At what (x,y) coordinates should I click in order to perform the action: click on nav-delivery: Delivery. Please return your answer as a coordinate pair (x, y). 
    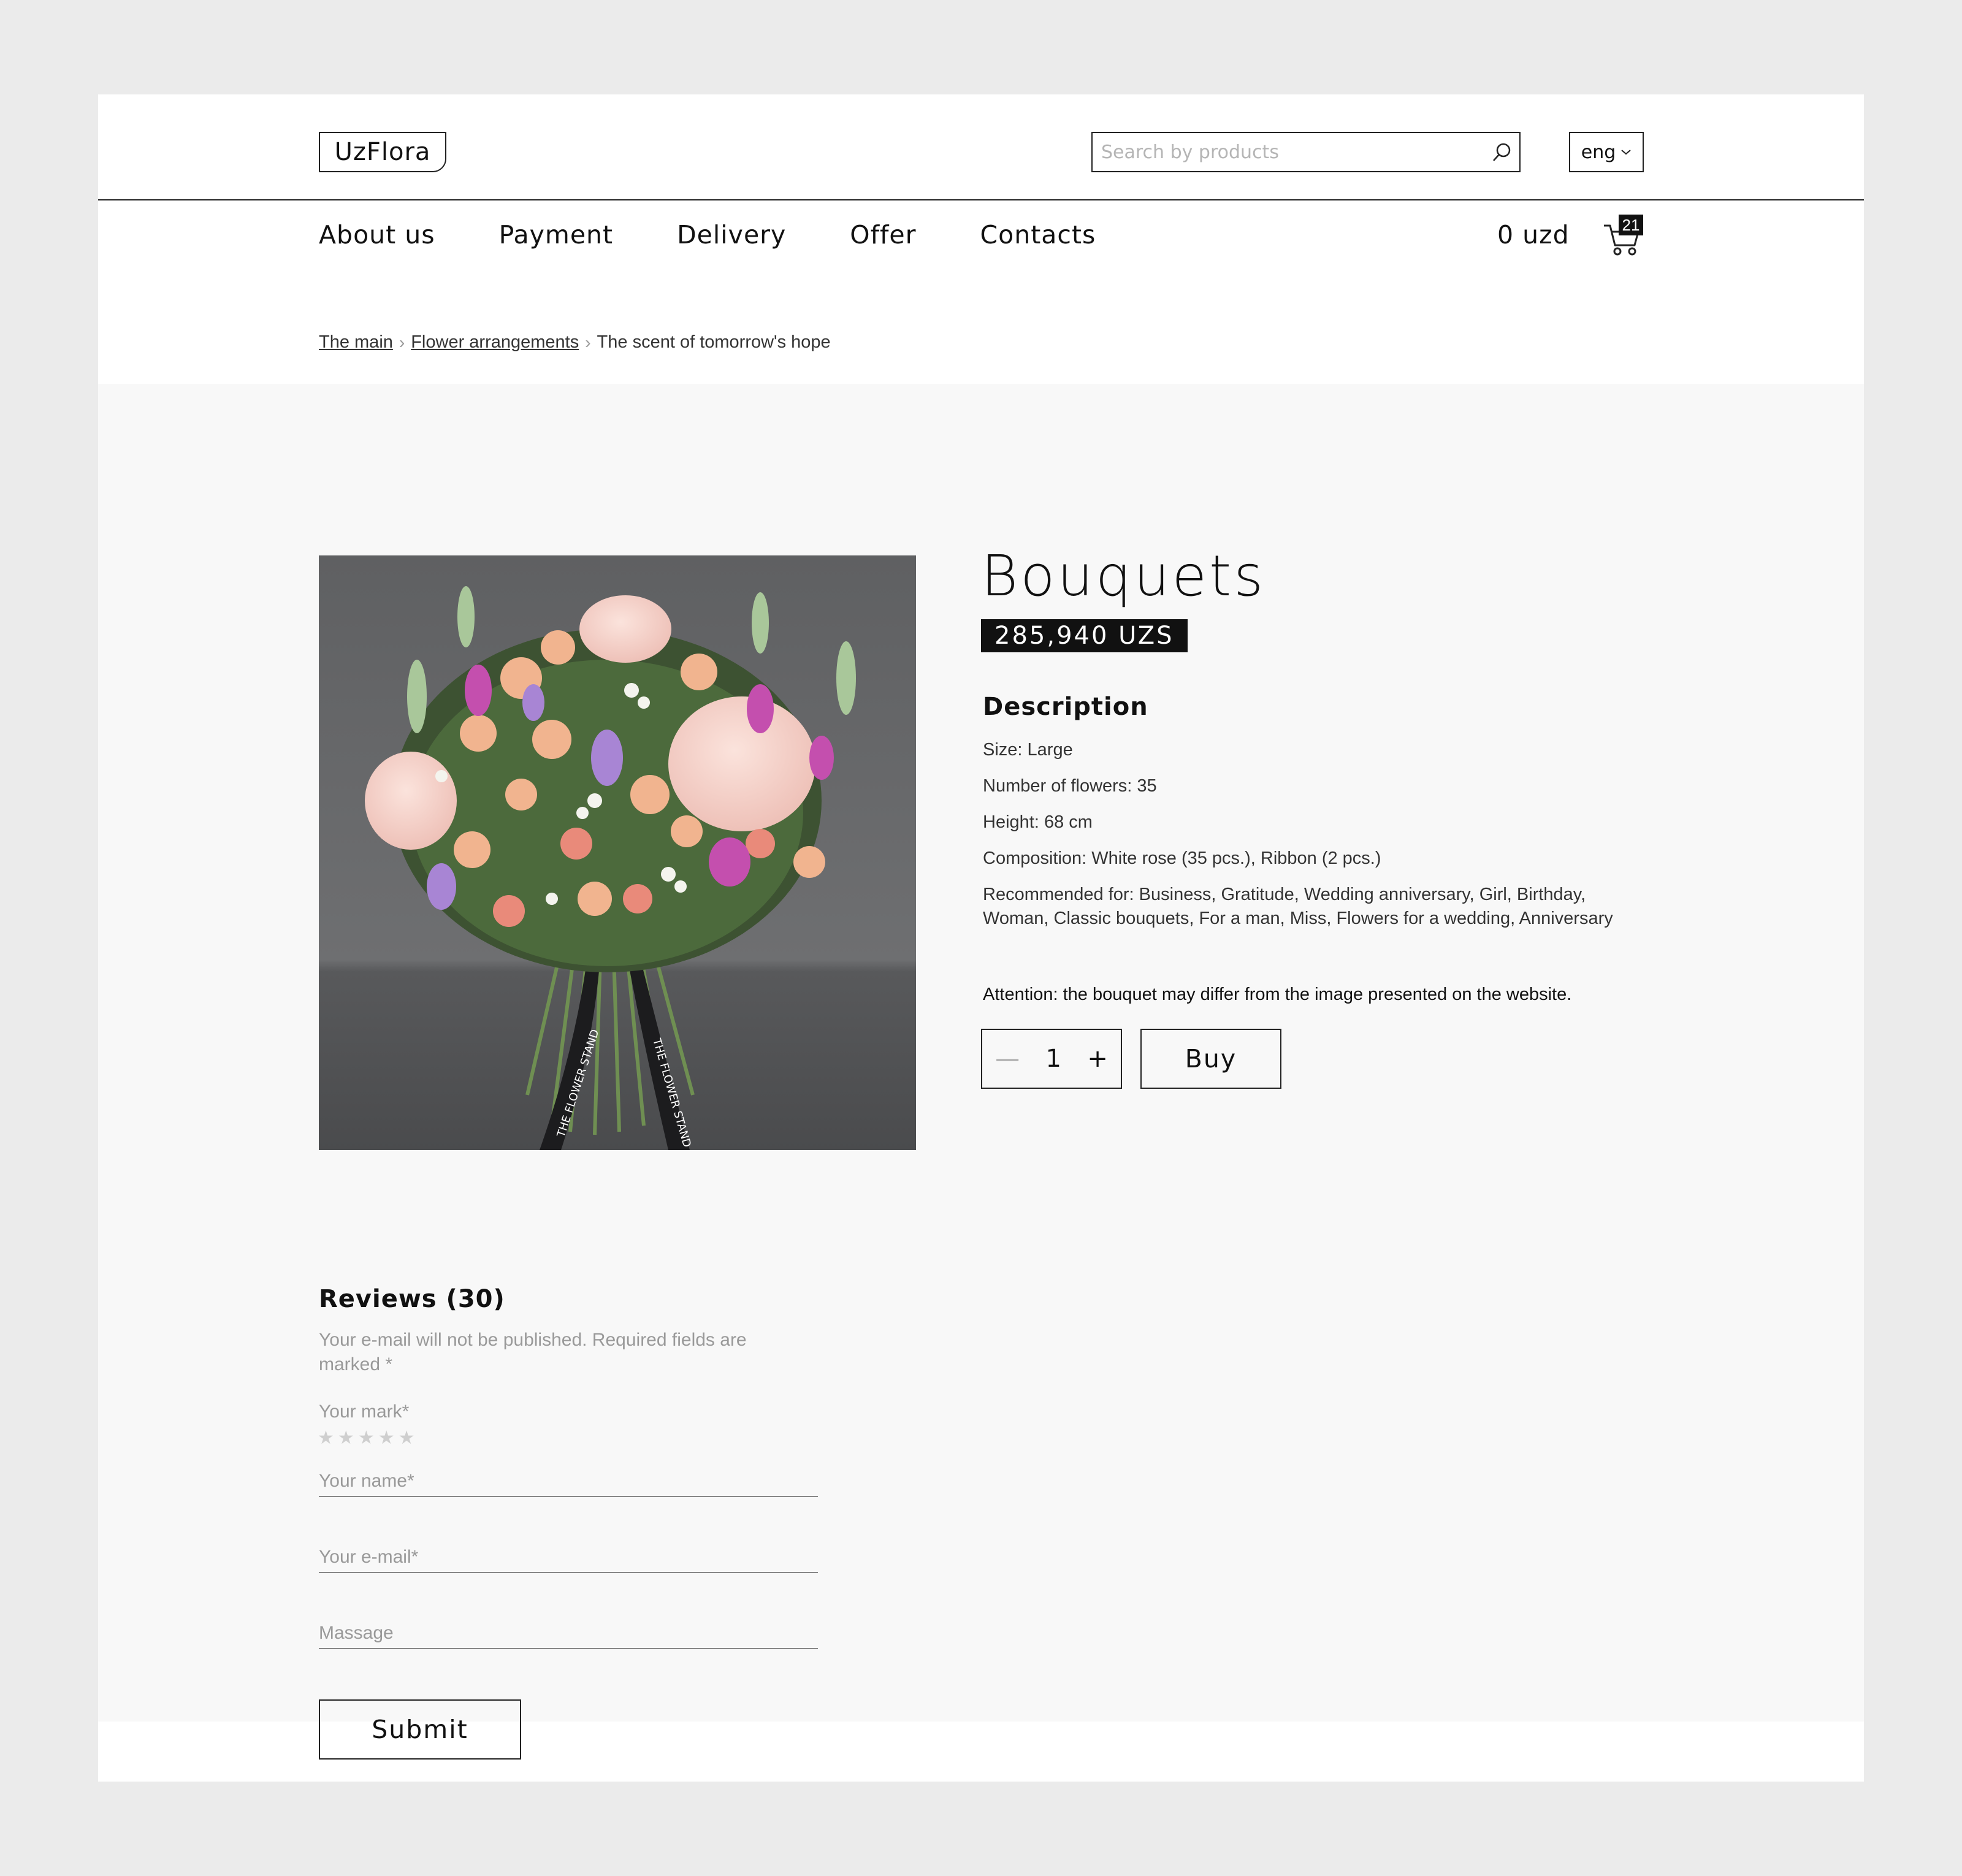
    Looking at the image, I should click on (731, 235).